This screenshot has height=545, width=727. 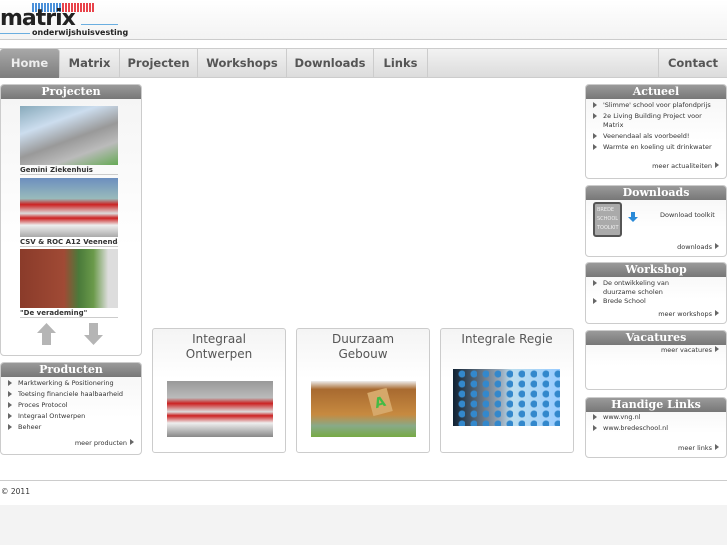 I want to click on project-image-csv-roc, so click(x=69, y=207).